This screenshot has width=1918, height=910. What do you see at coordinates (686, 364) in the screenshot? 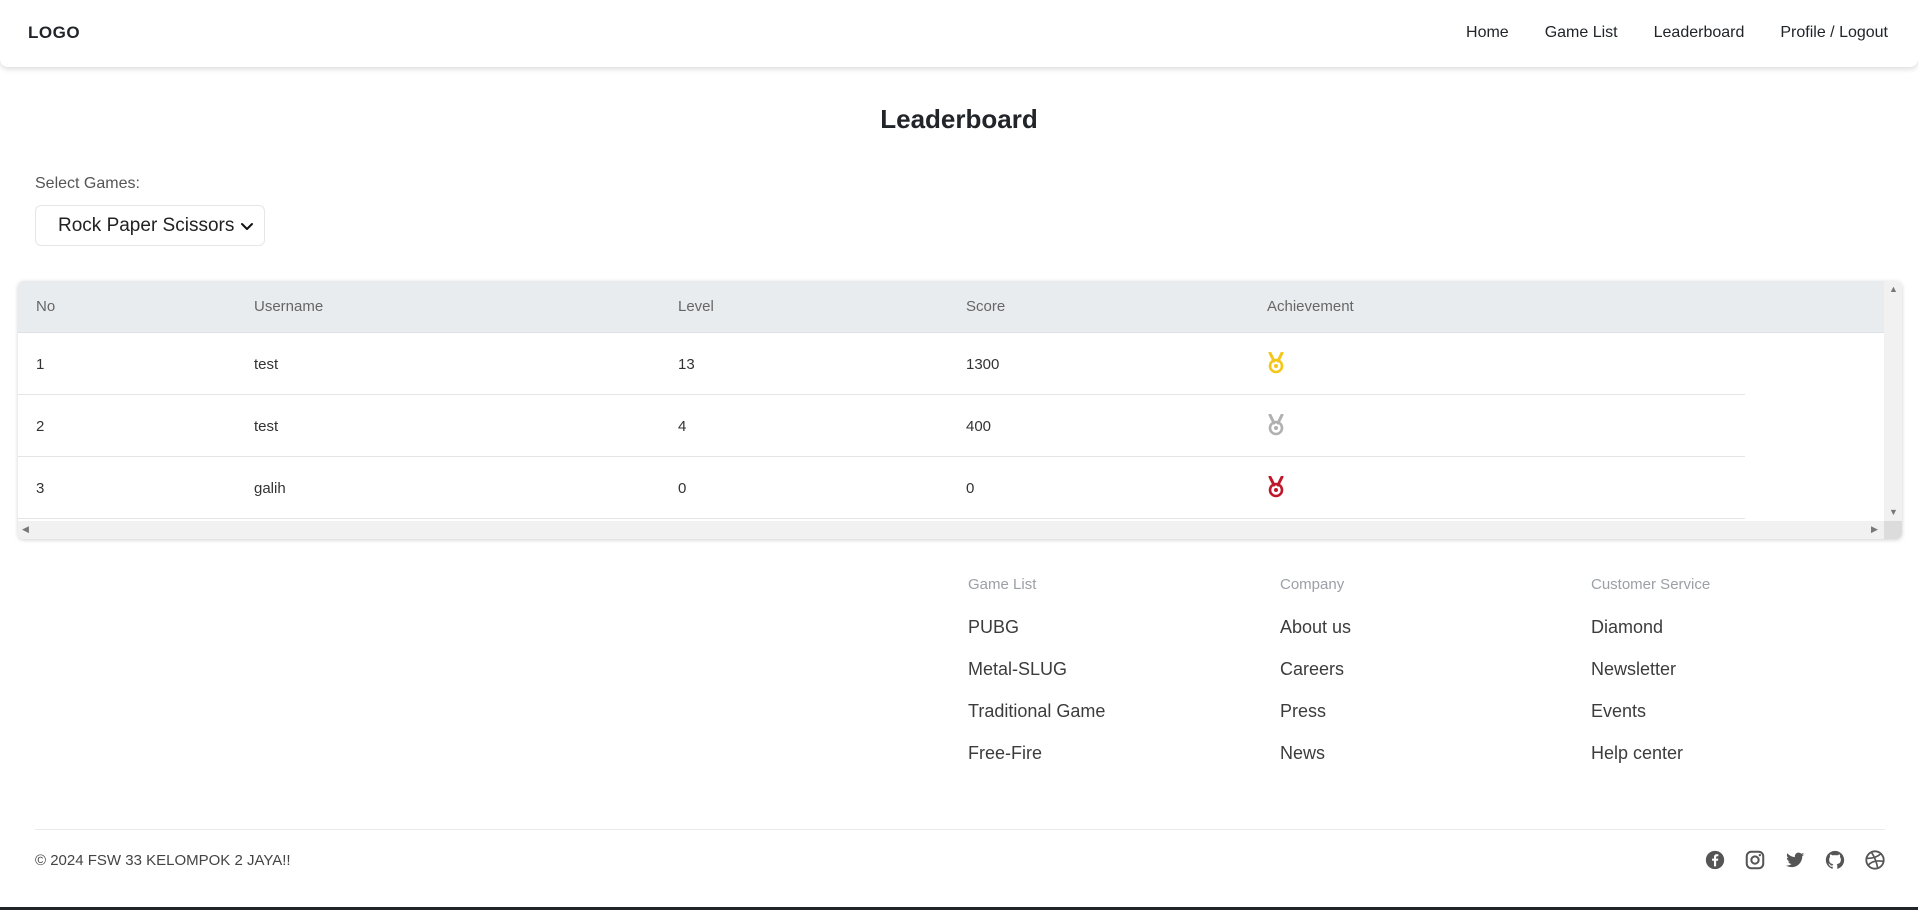
I see `cell-level: 13` at bounding box center [686, 364].